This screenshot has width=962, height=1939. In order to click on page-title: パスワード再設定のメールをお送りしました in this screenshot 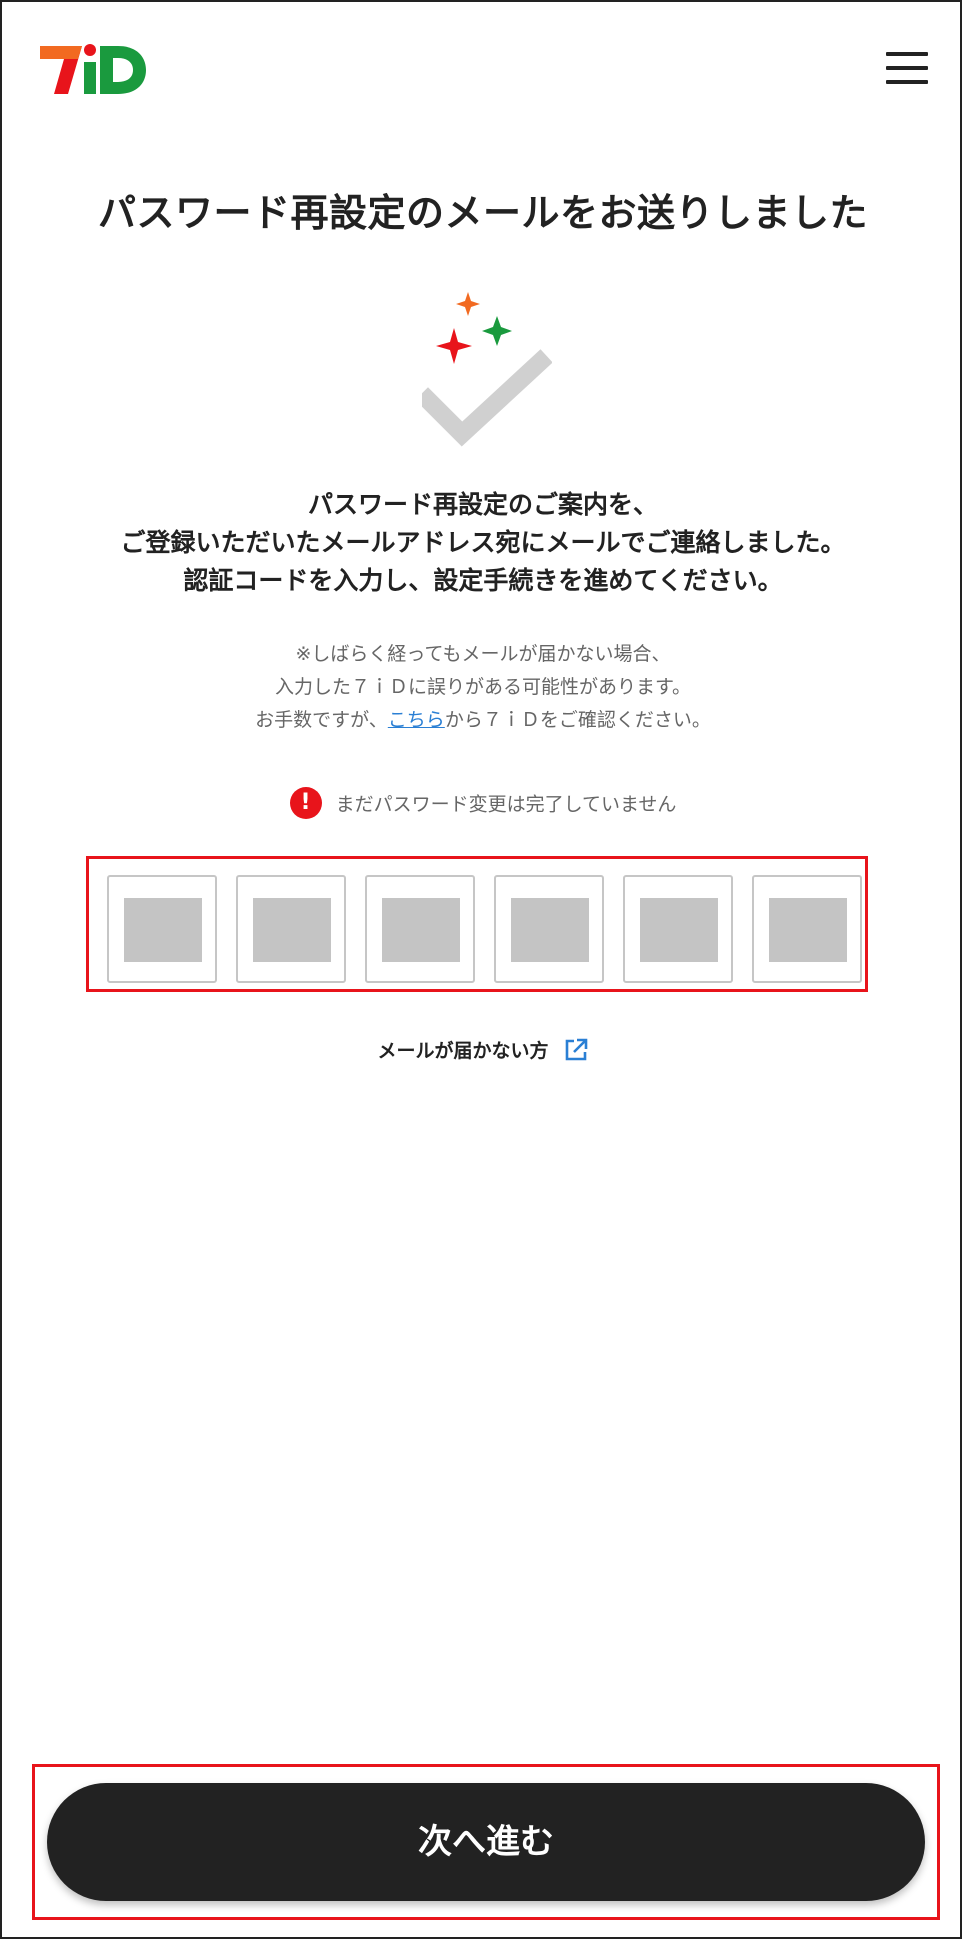, I will do `click(482, 213)`.